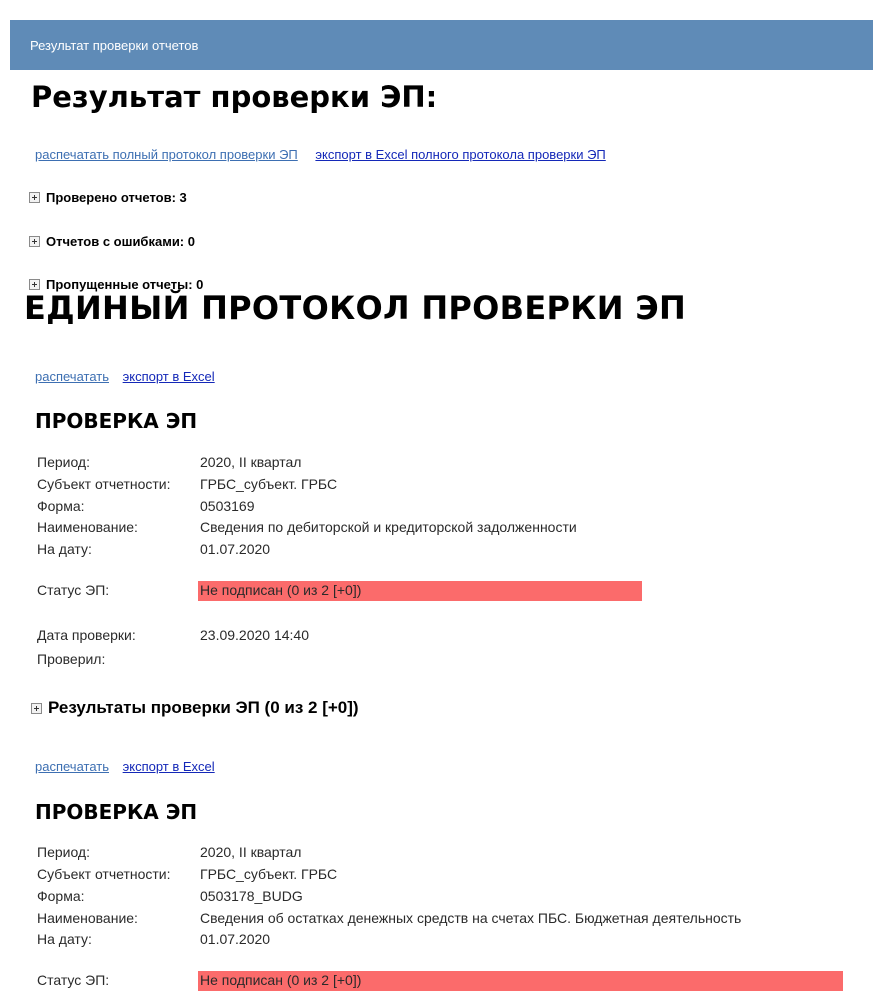 This screenshot has height=998, width=873. What do you see at coordinates (86, 635) in the screenshot?
I see `check-date-label: Дата проверки:` at bounding box center [86, 635].